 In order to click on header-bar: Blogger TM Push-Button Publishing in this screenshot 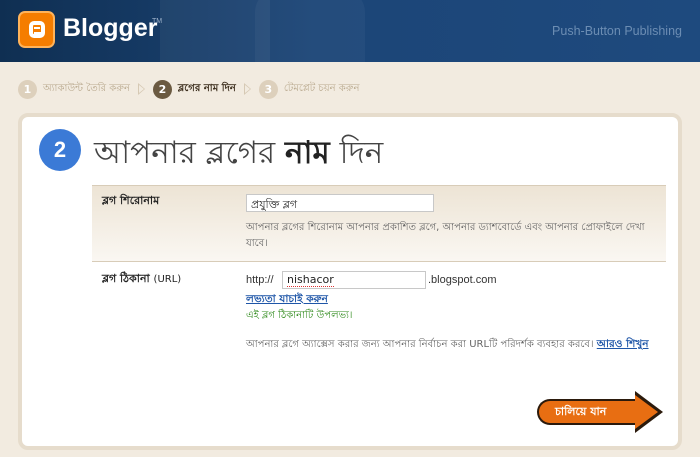, I will do `click(350, 31)`.